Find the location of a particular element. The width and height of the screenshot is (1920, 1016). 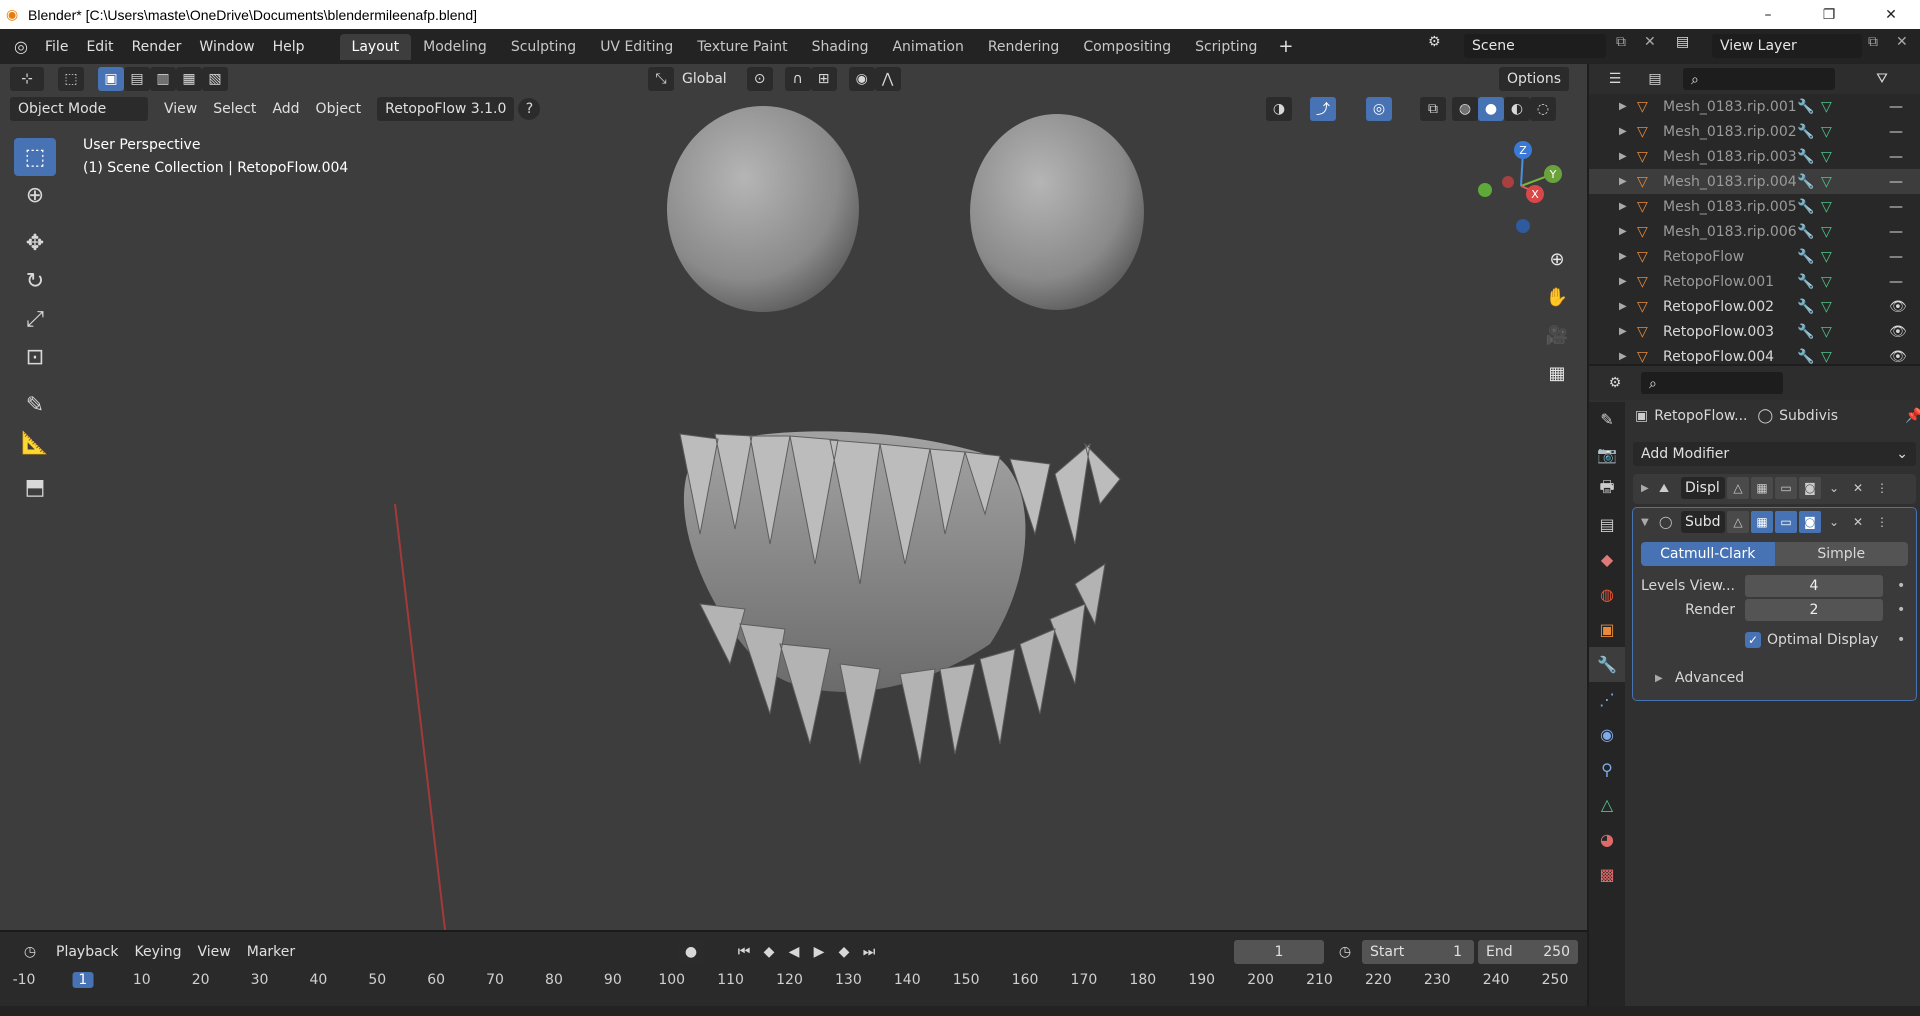

navigation-gizmo: Z Y X is located at coordinates (1520, 184).